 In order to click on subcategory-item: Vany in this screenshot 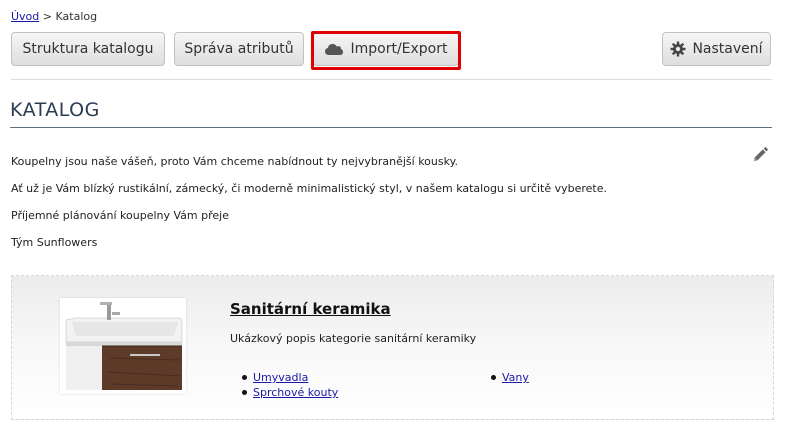, I will do `click(510, 377)`.